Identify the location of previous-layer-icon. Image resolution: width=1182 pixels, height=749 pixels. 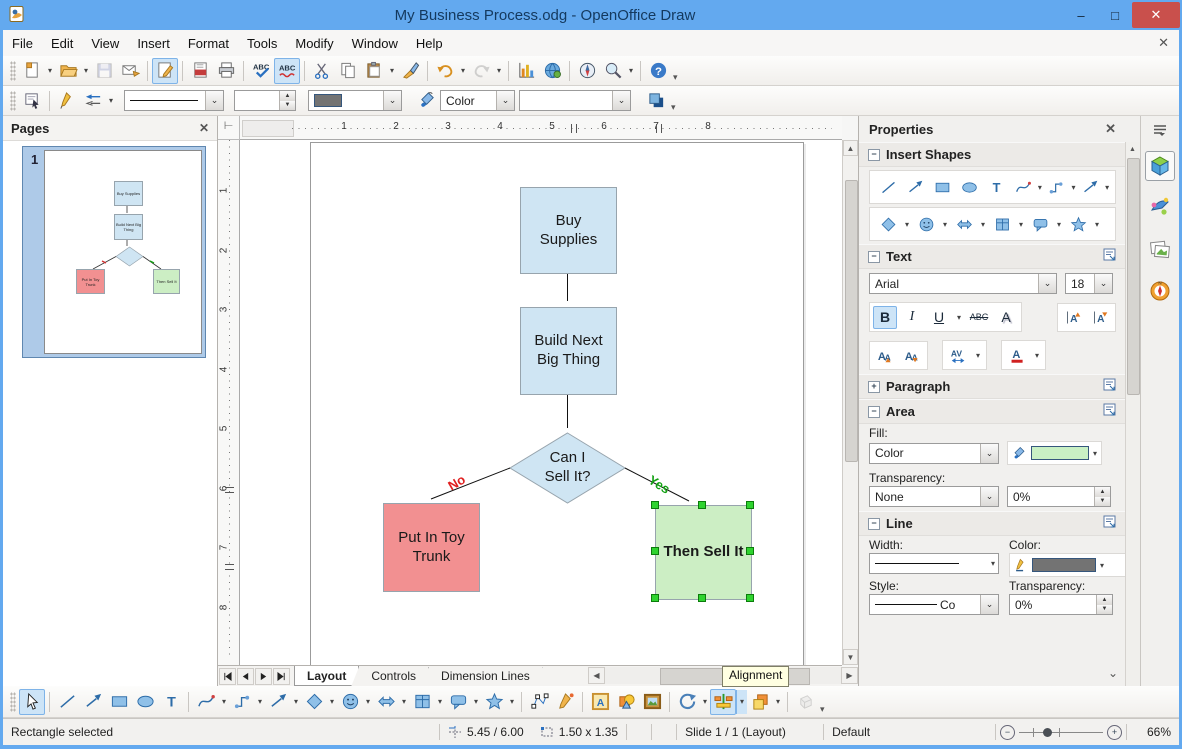
(245, 676).